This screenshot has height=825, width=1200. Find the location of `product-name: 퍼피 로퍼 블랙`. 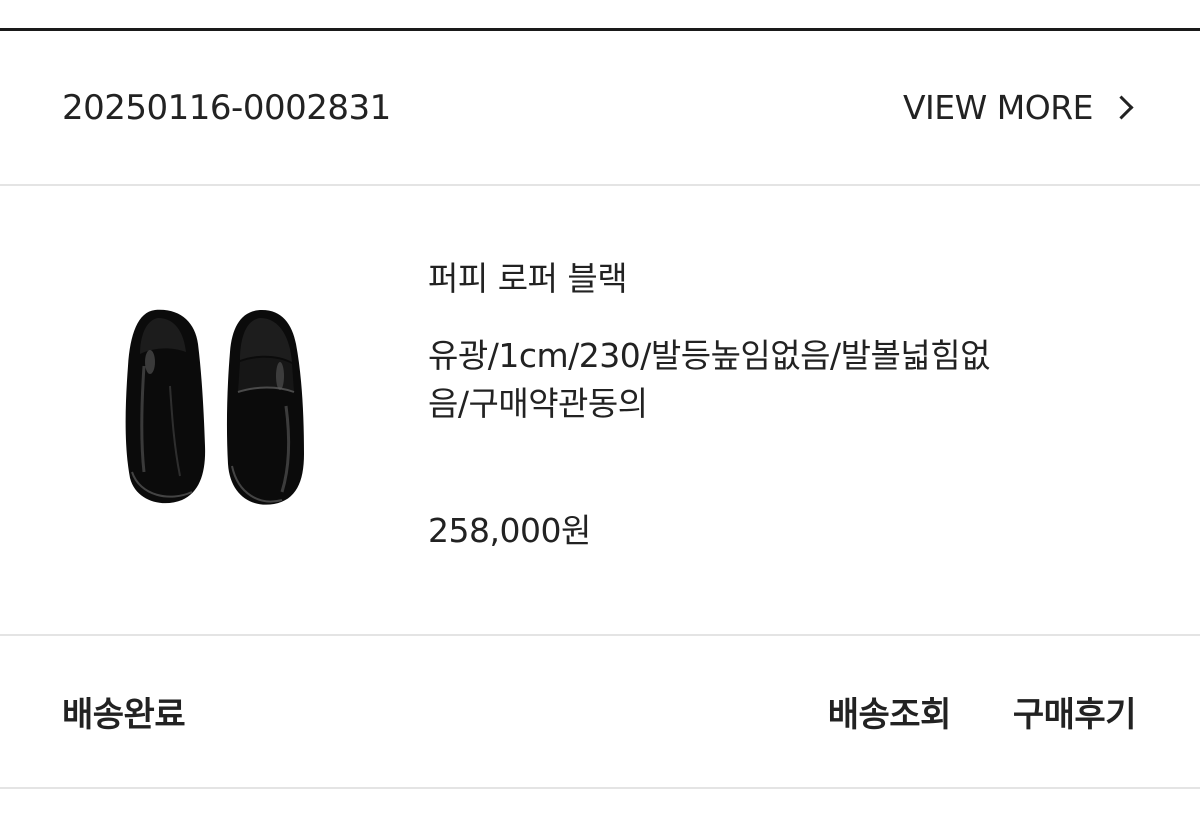

product-name: 퍼피 로퍼 블랙 is located at coordinates (528, 276).